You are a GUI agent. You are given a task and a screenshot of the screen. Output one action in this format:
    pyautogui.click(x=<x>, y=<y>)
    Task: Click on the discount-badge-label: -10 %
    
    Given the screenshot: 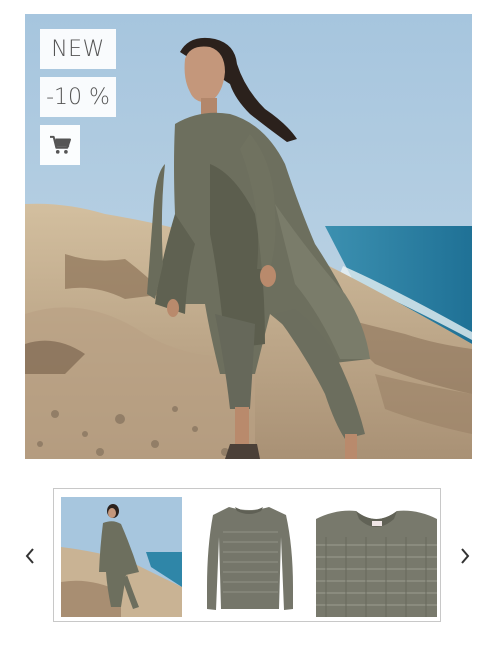 What is the action you would take?
    pyautogui.click(x=78, y=97)
    